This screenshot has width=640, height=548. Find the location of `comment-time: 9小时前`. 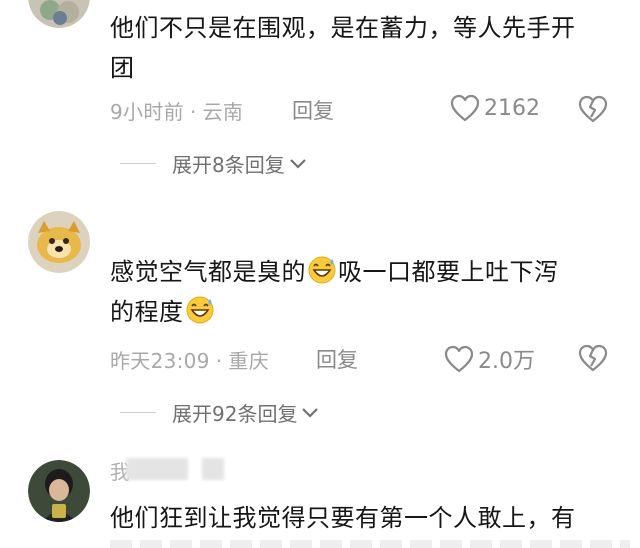

comment-time: 9小时前 is located at coordinates (147, 112).